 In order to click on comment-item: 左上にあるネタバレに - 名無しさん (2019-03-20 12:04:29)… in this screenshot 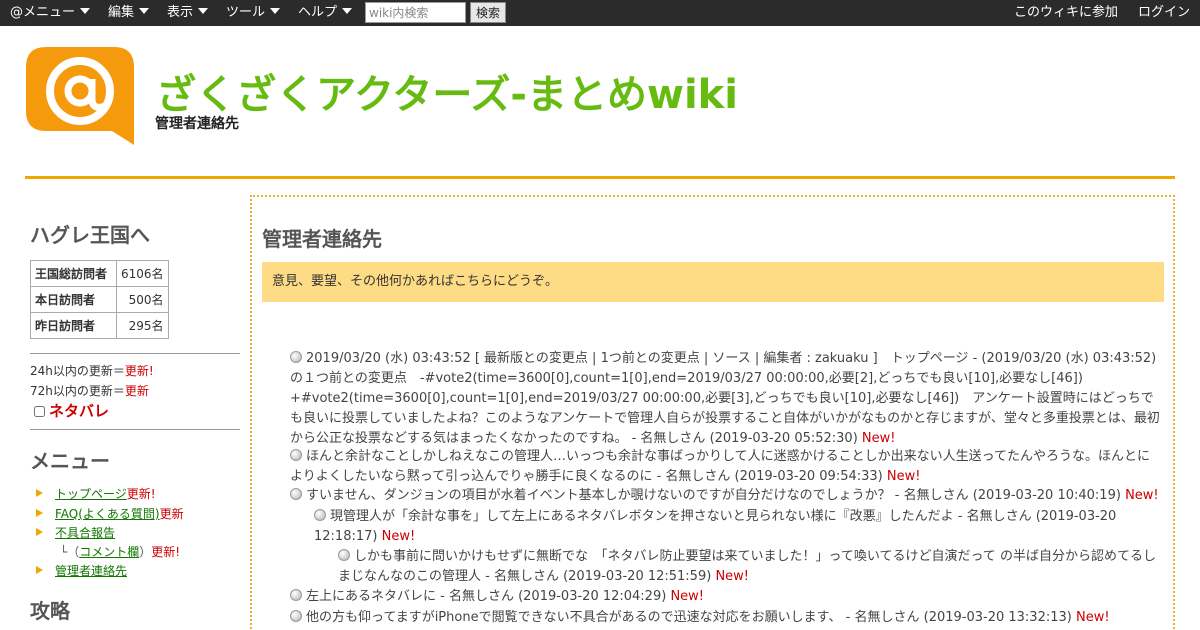, I will do `click(726, 597)`.